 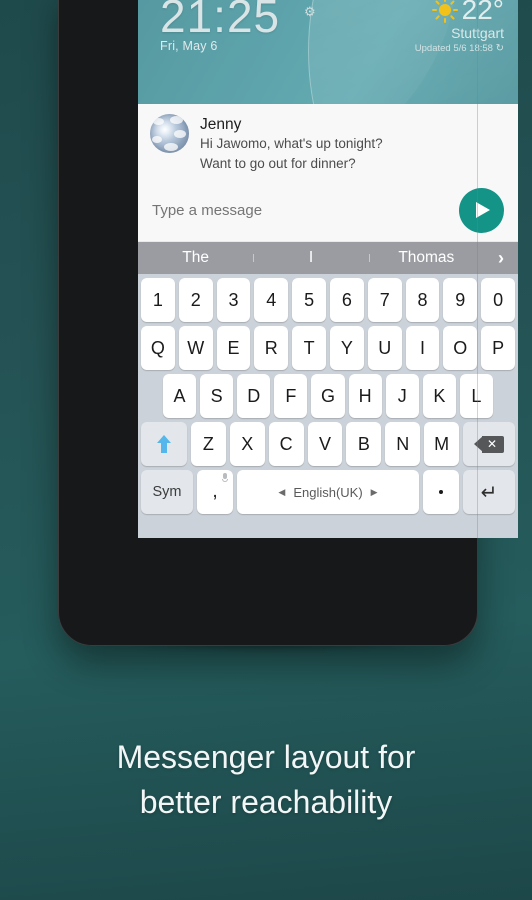 What do you see at coordinates (347, 300) in the screenshot?
I see `key-6: 6` at bounding box center [347, 300].